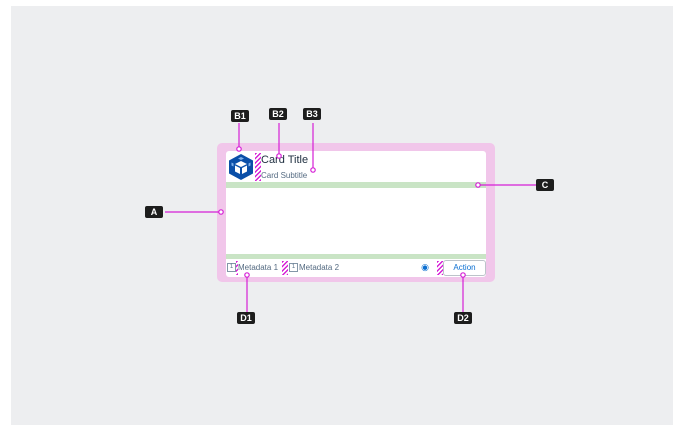 Image resolution: width=673 pixels, height=425 pixels. Describe the element at coordinates (545, 185) in the screenshot. I see `callout-c: C` at that location.